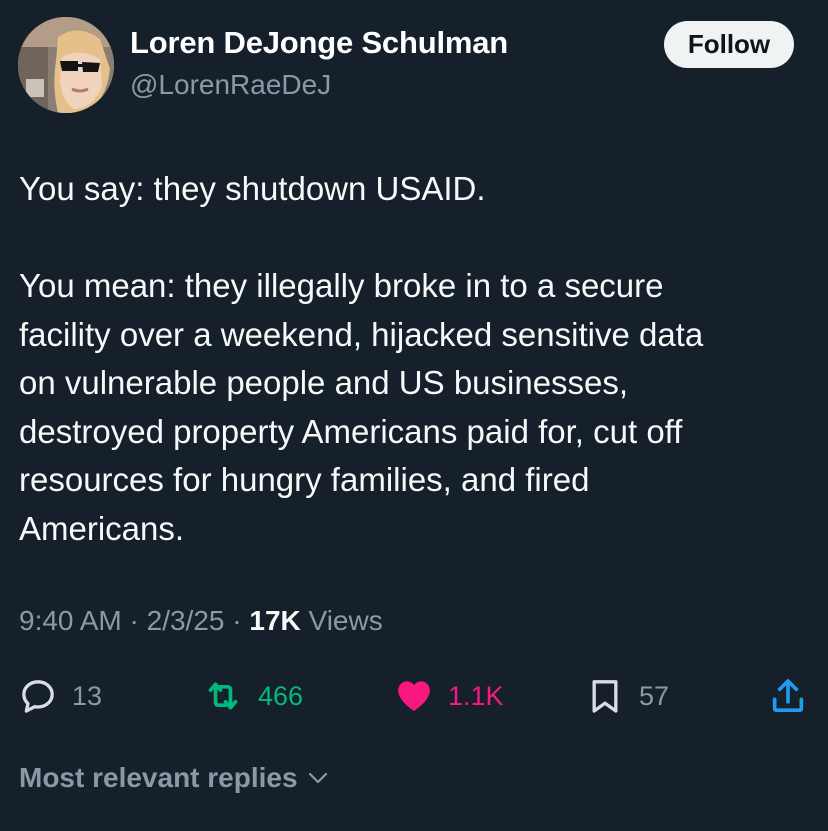 The height and width of the screenshot is (831, 828). I want to click on tweet-date: 2/3/25, so click(186, 620).